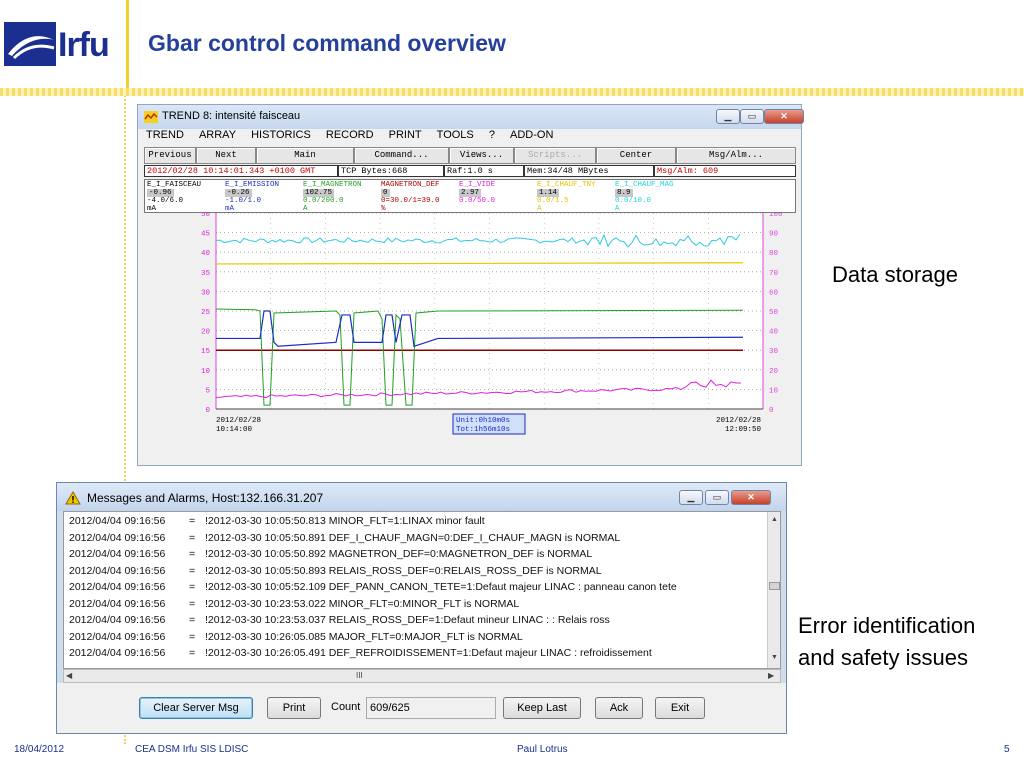 This screenshot has height=768, width=1024. What do you see at coordinates (751, 497) in the screenshot?
I see `messages-close-button: ✕` at bounding box center [751, 497].